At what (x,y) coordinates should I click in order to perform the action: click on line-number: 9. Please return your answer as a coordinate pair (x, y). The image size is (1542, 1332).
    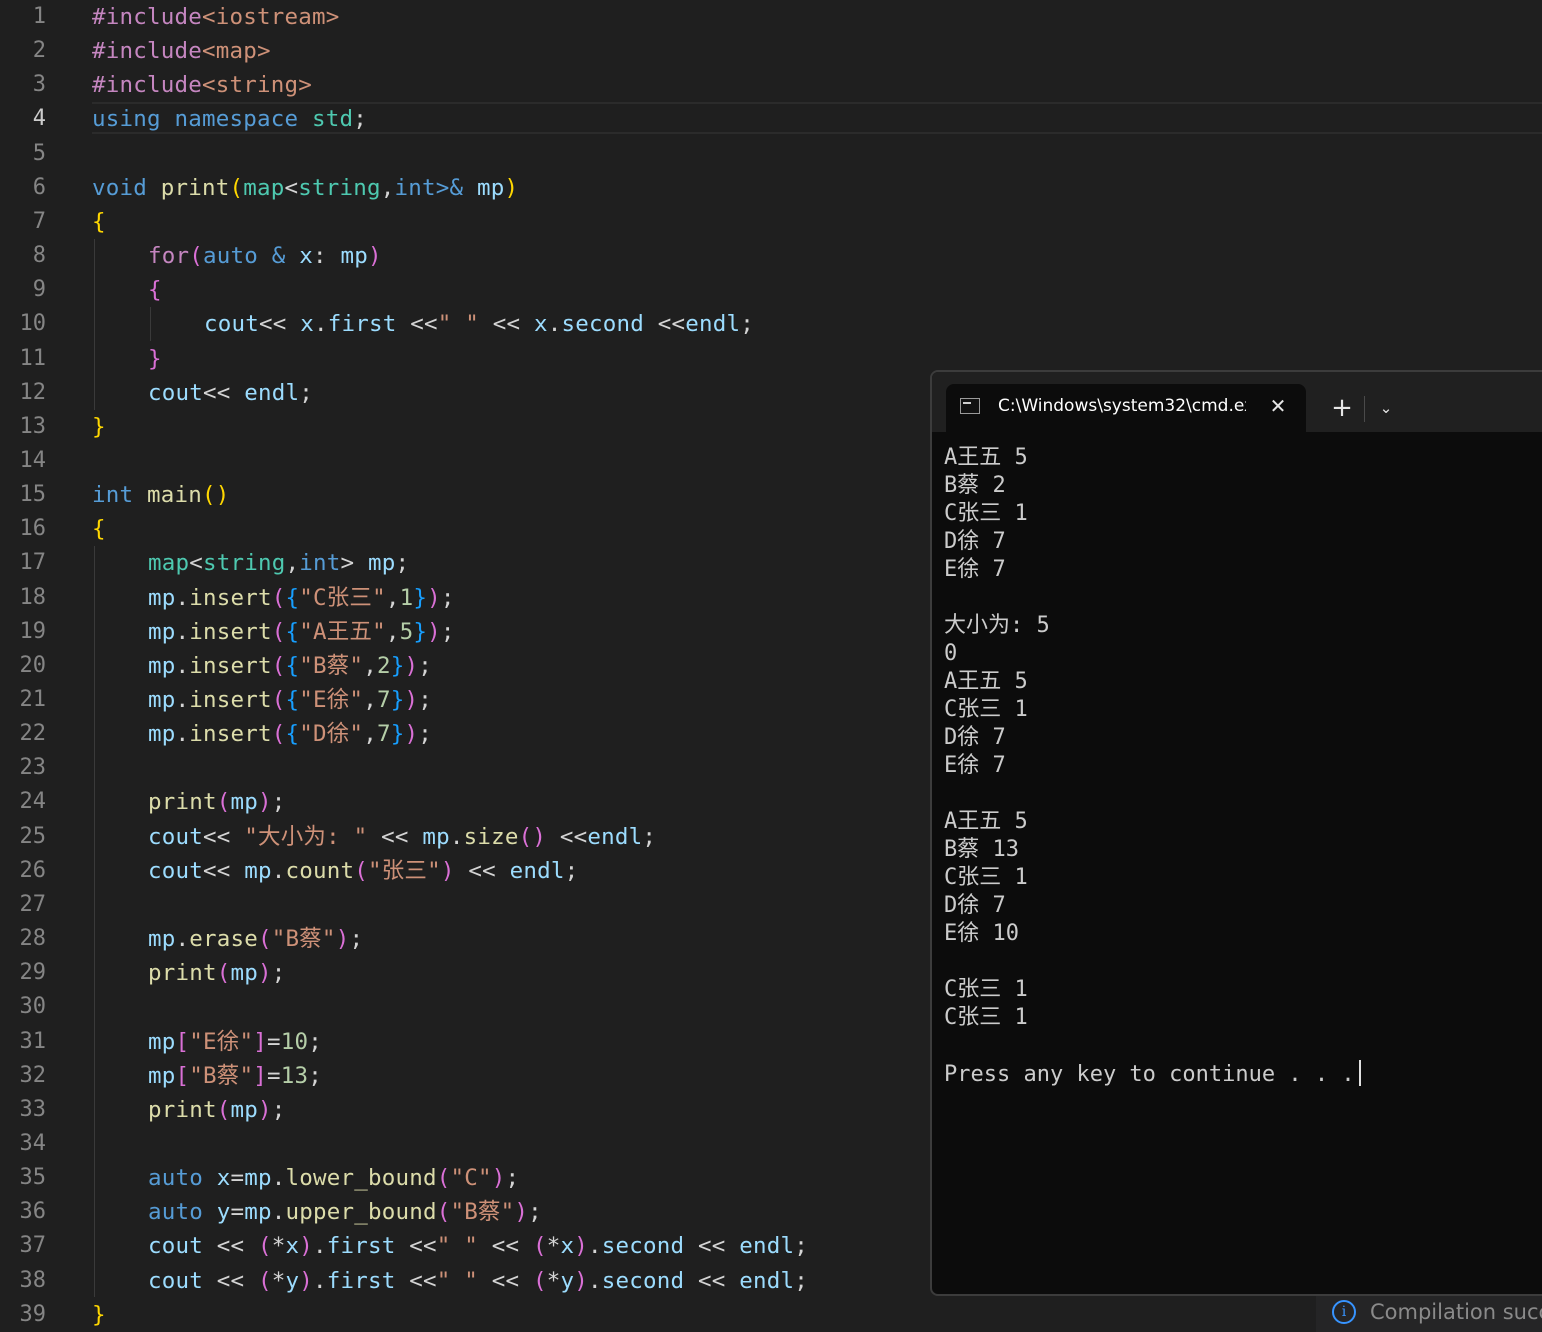
    Looking at the image, I should click on (39, 289).